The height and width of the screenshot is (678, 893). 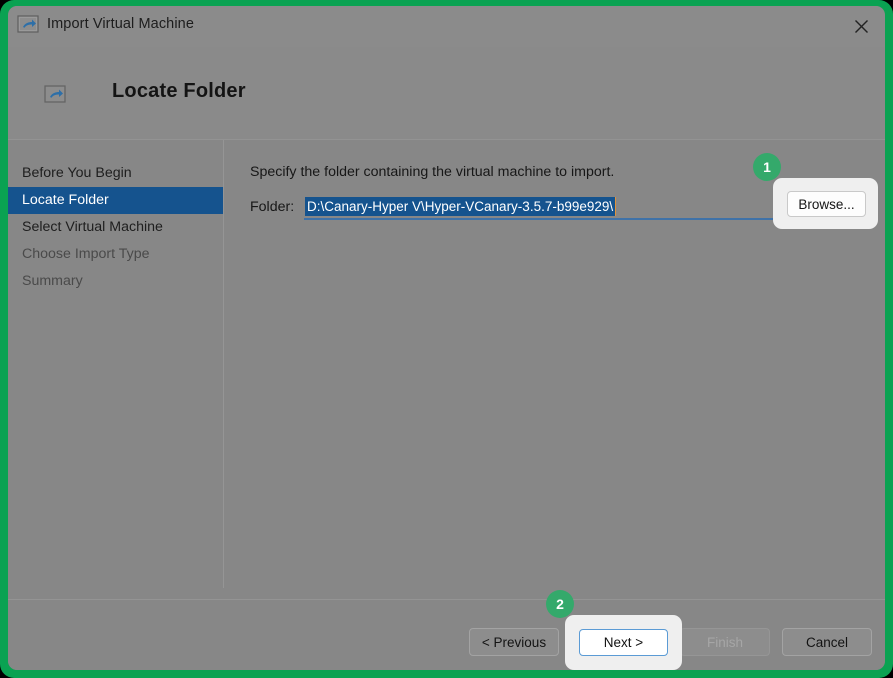 What do you see at coordinates (767, 167) in the screenshot?
I see `step-badge-1: 1` at bounding box center [767, 167].